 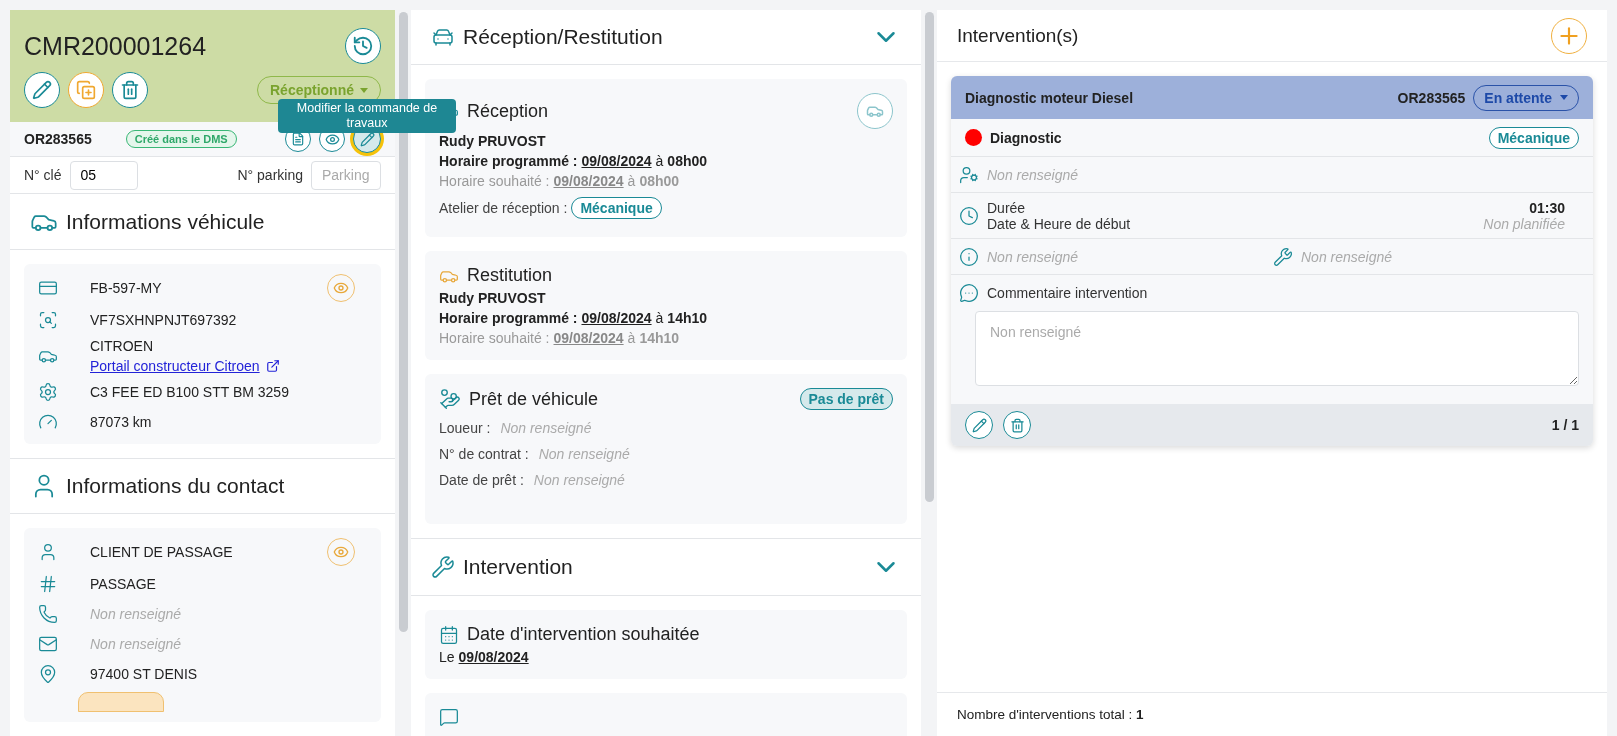 What do you see at coordinates (126, 288) in the screenshot?
I see `info-text: FB-597-MY` at bounding box center [126, 288].